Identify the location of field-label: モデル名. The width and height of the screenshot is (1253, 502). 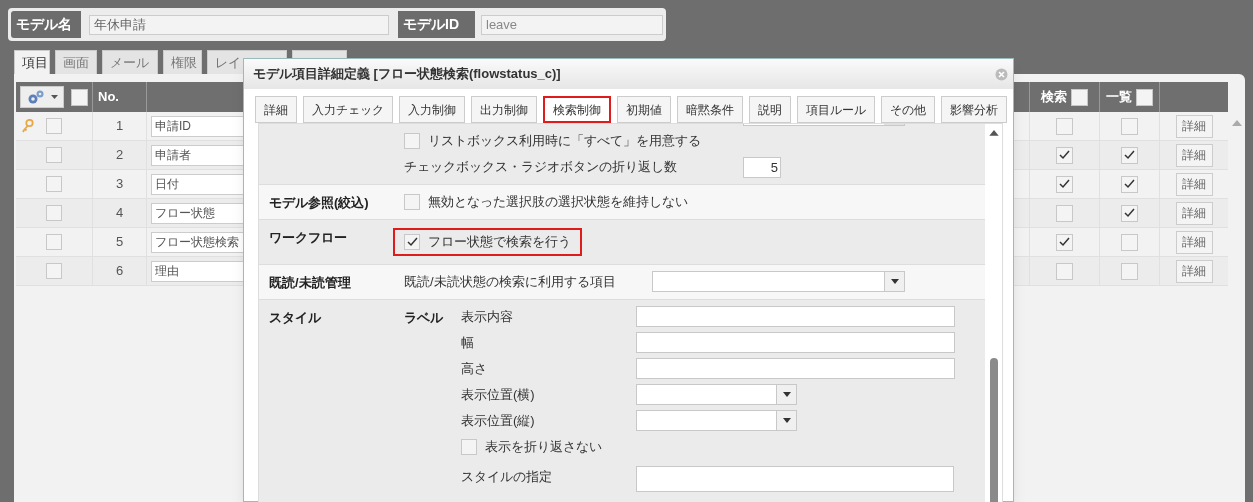
(46, 24).